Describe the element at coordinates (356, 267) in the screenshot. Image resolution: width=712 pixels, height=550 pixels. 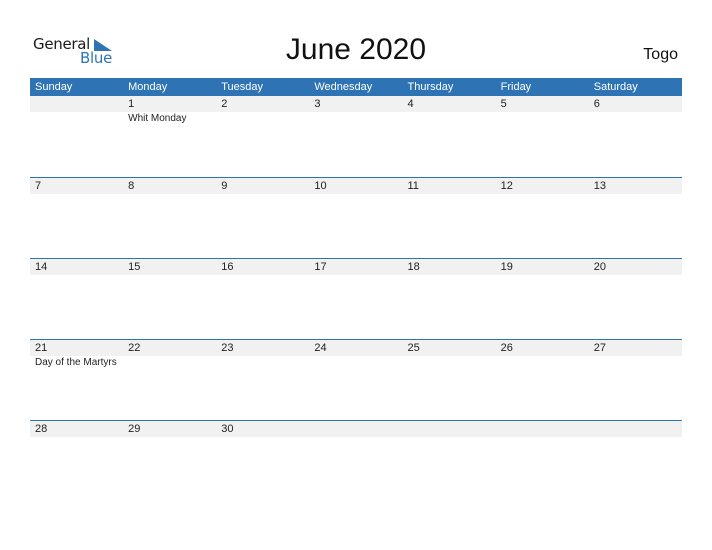
I see `day-number: 17` at that location.